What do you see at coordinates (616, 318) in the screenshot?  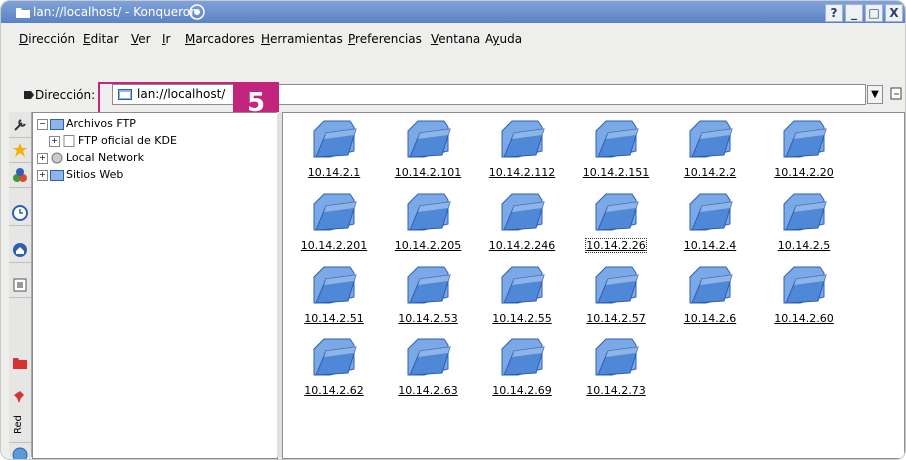 I see `folder-label: 10.14.2.57` at bounding box center [616, 318].